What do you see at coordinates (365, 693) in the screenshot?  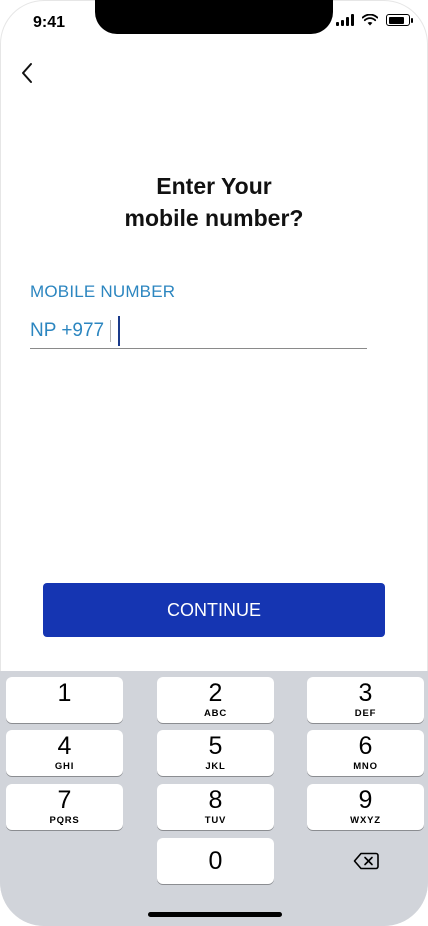 I see `key-number: 3` at bounding box center [365, 693].